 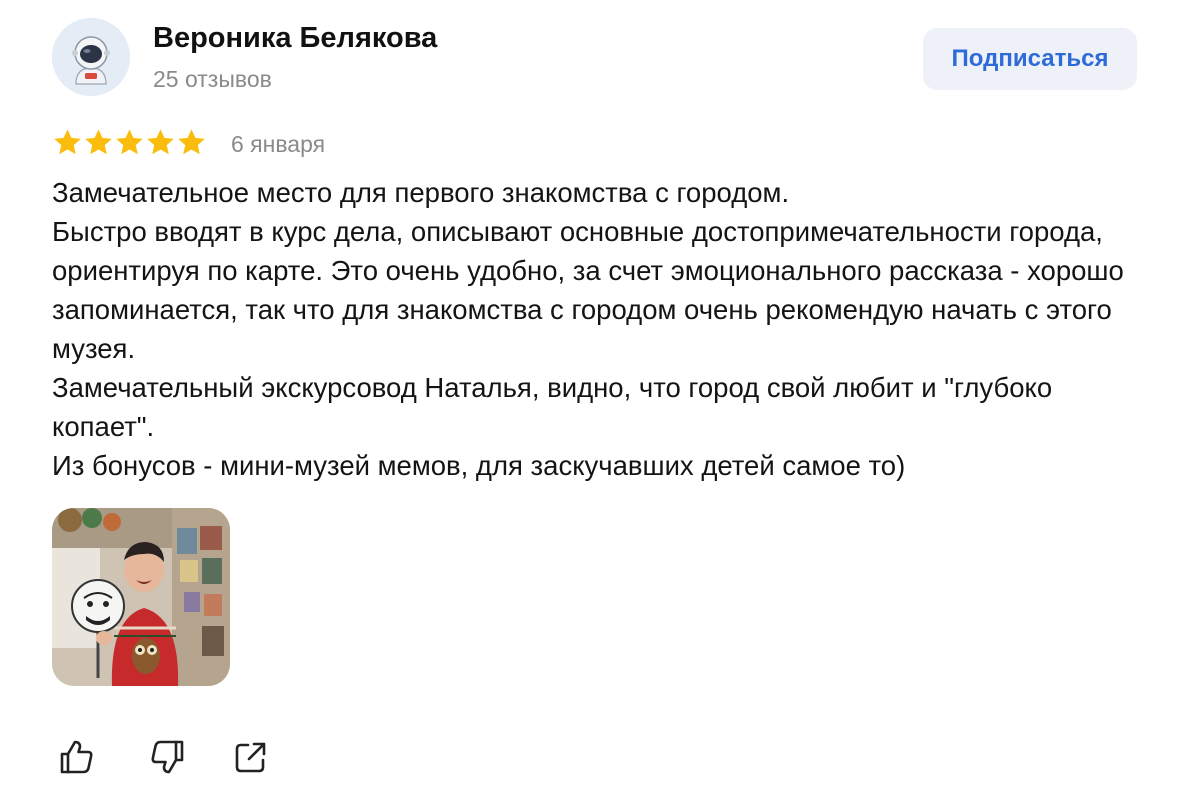 I want to click on dislike-button, so click(x=167, y=757).